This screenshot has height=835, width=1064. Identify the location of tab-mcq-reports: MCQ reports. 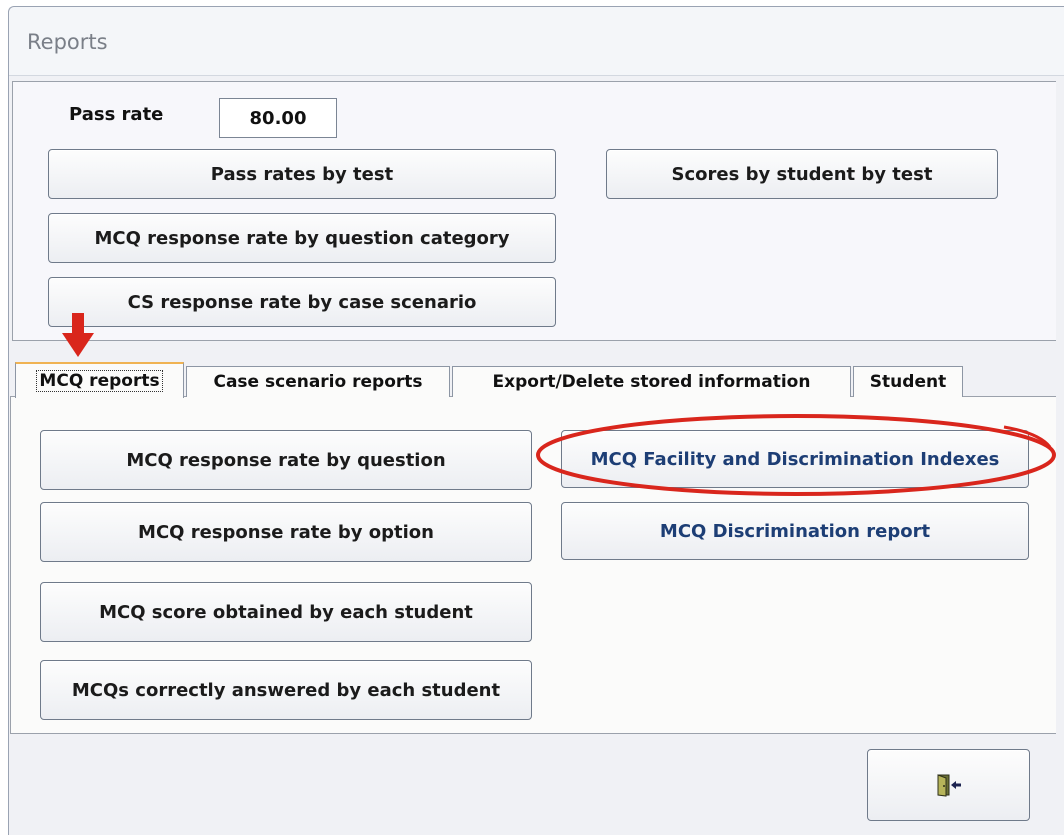
(99, 380).